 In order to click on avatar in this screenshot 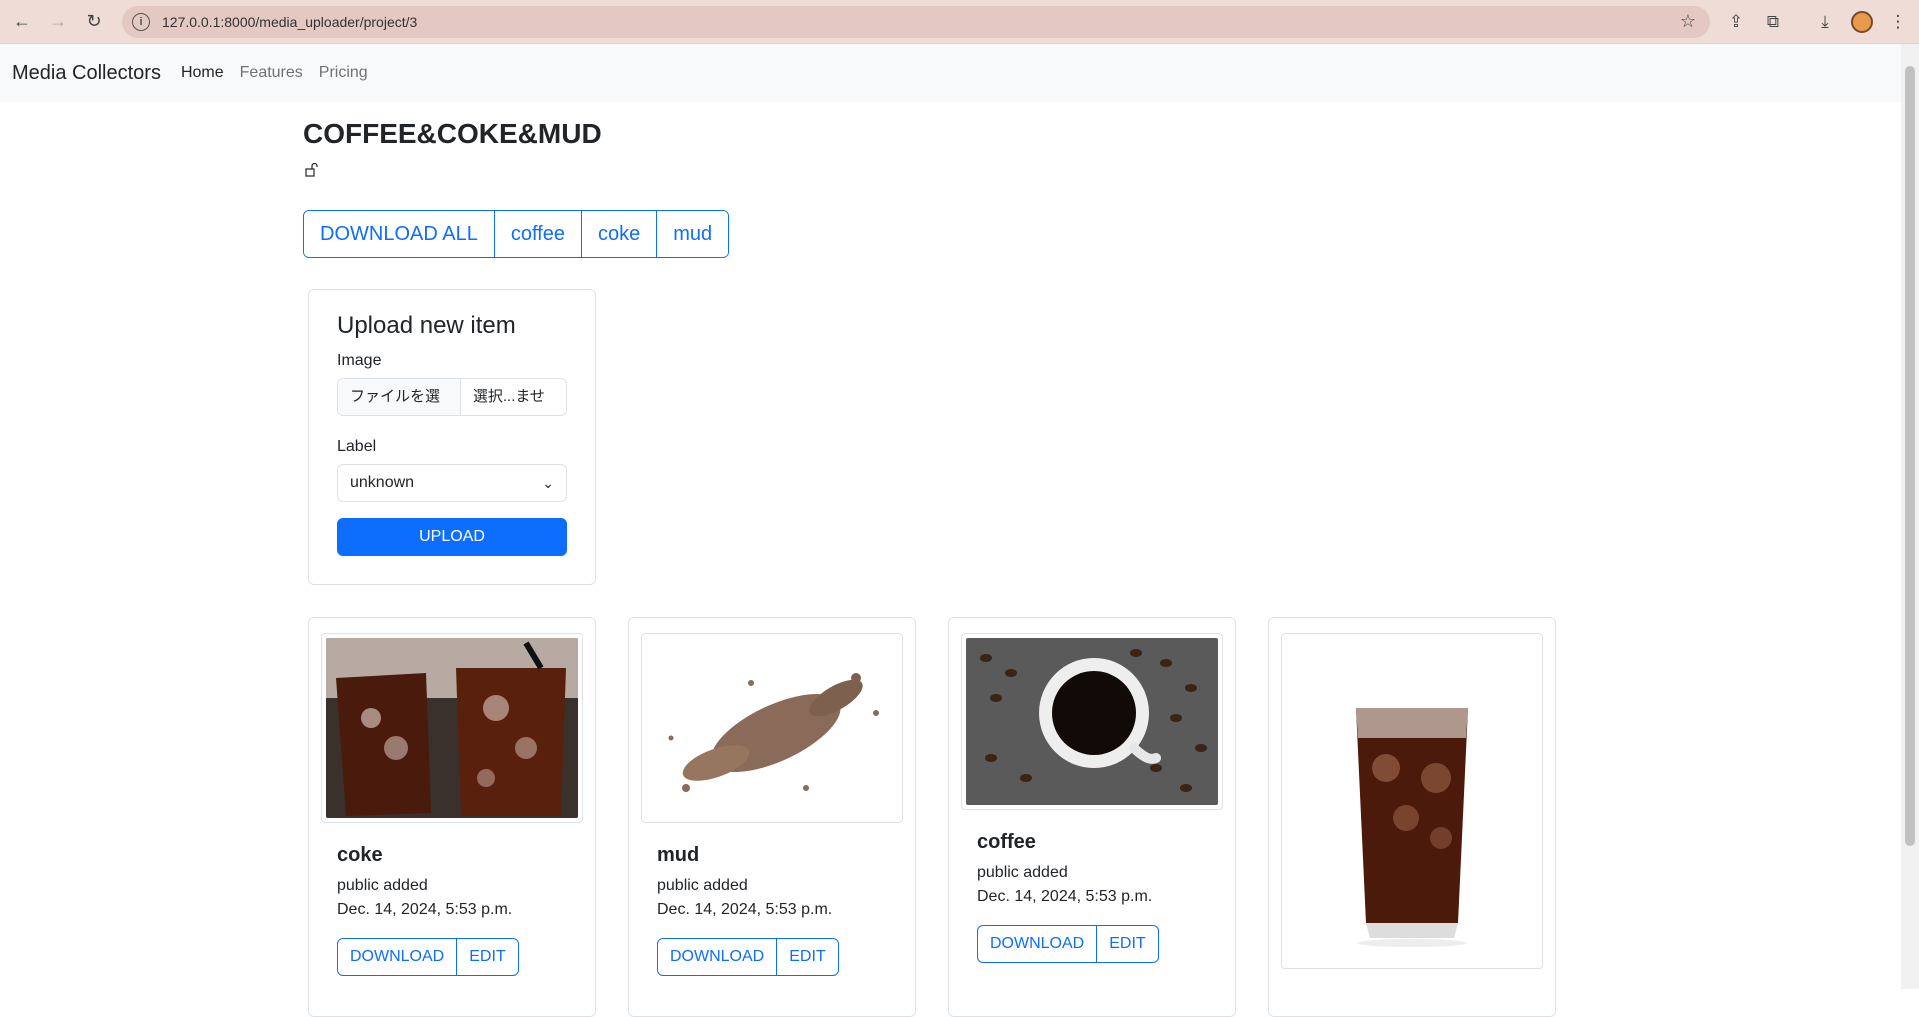, I will do `click(1862, 22)`.